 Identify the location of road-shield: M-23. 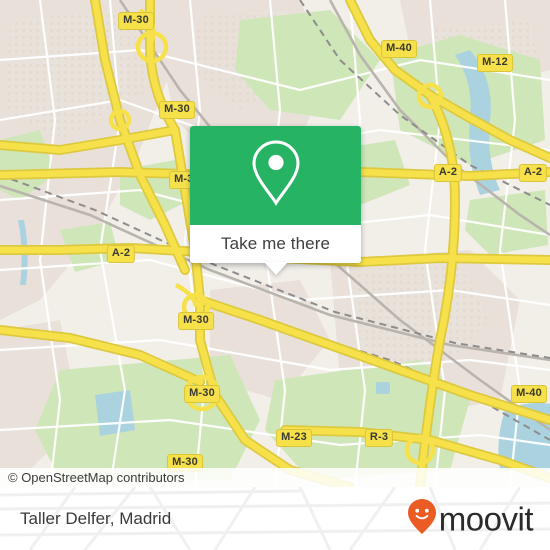
(294, 438).